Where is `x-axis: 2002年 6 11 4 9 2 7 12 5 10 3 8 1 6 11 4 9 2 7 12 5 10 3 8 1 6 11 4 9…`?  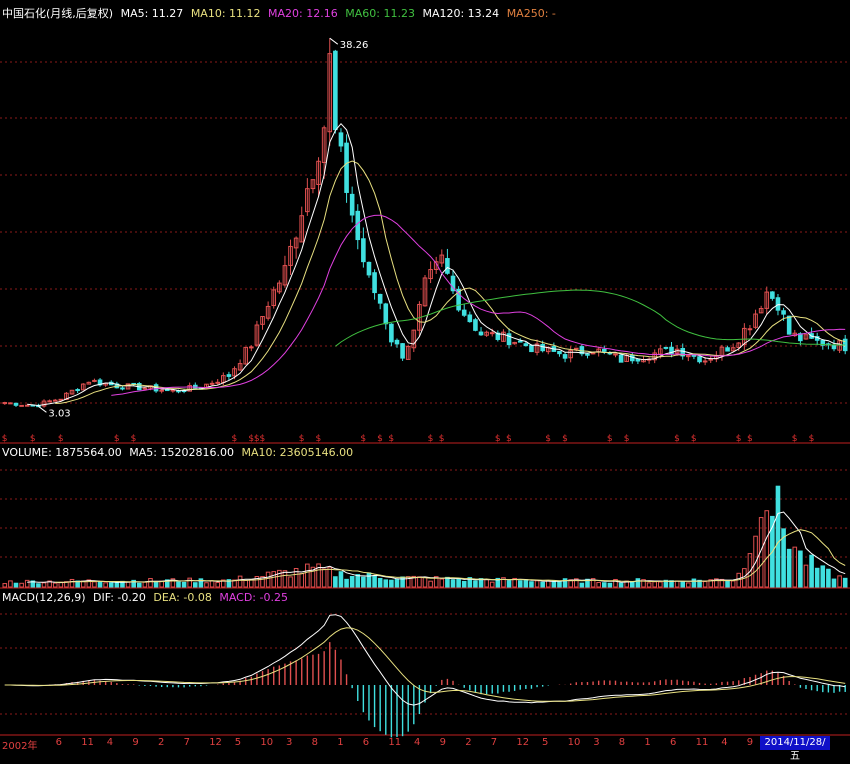 x-axis: 2002年 6 11 4 9 2 7 12 5 10 3 8 1 6 11 4 9 2 7 12 5 10 3 8 1 6 11 4 9… is located at coordinates (425, 744).